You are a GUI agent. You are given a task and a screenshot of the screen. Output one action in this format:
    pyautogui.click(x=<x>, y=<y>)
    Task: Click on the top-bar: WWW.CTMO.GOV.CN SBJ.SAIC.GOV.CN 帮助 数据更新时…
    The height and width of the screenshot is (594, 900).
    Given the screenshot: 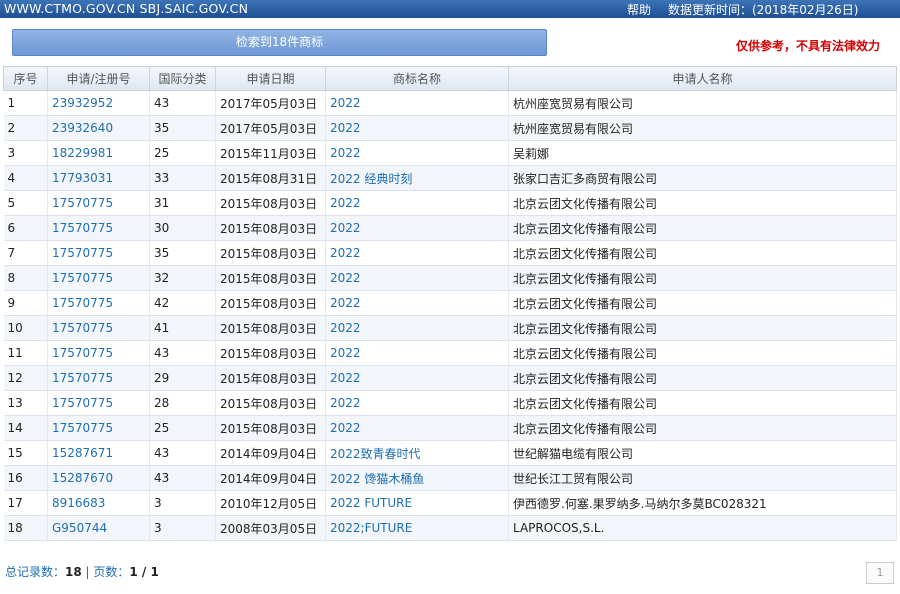 What is the action you would take?
    pyautogui.click(x=450, y=9)
    